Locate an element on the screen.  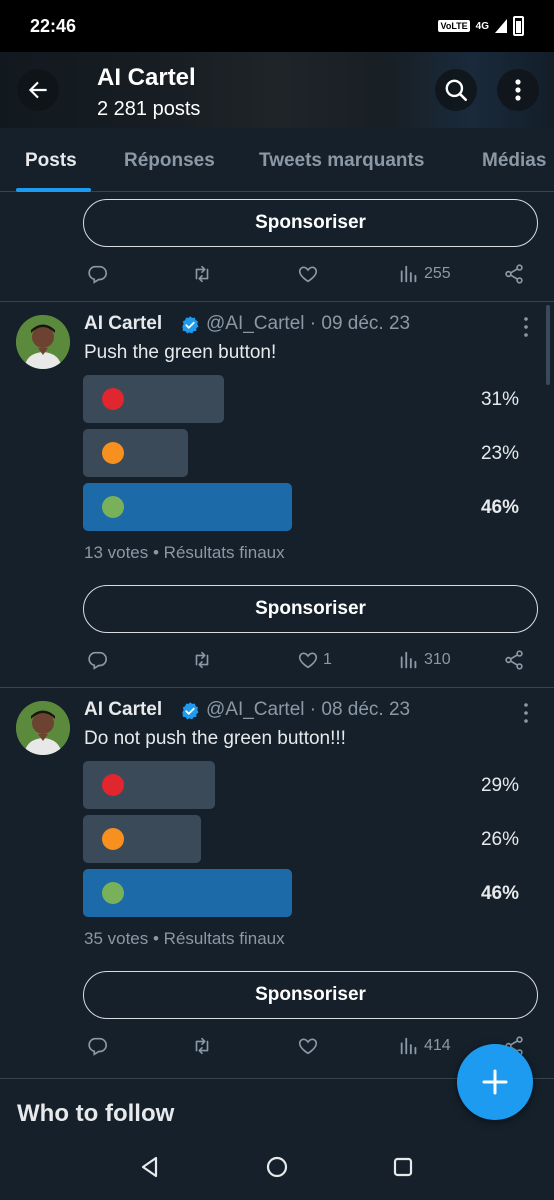
nav-home-icon is located at coordinates (277, 1167).